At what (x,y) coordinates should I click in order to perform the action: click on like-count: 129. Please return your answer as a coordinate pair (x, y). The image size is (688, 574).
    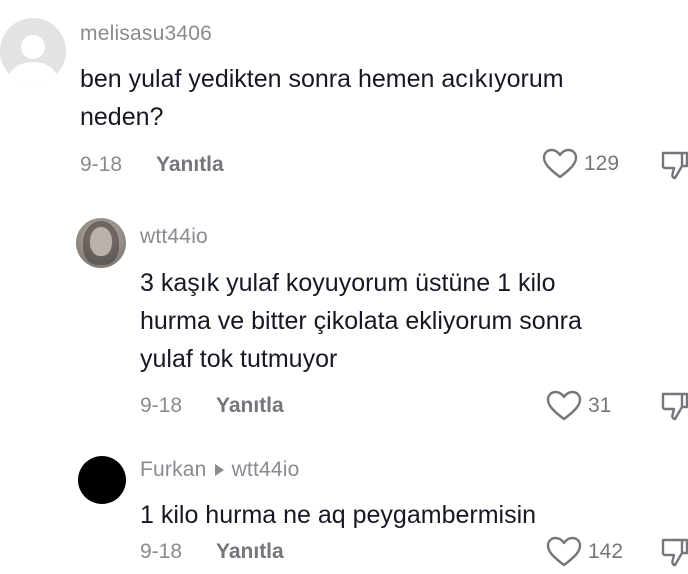
    Looking at the image, I should click on (602, 163).